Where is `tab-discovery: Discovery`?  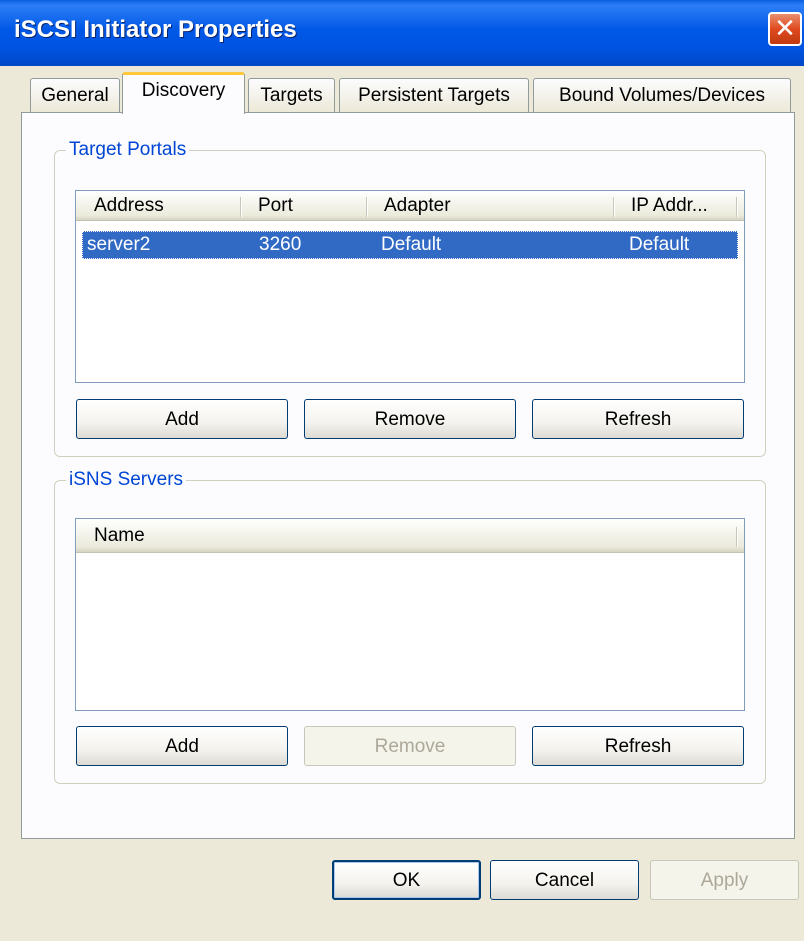 tab-discovery: Discovery is located at coordinates (183, 93).